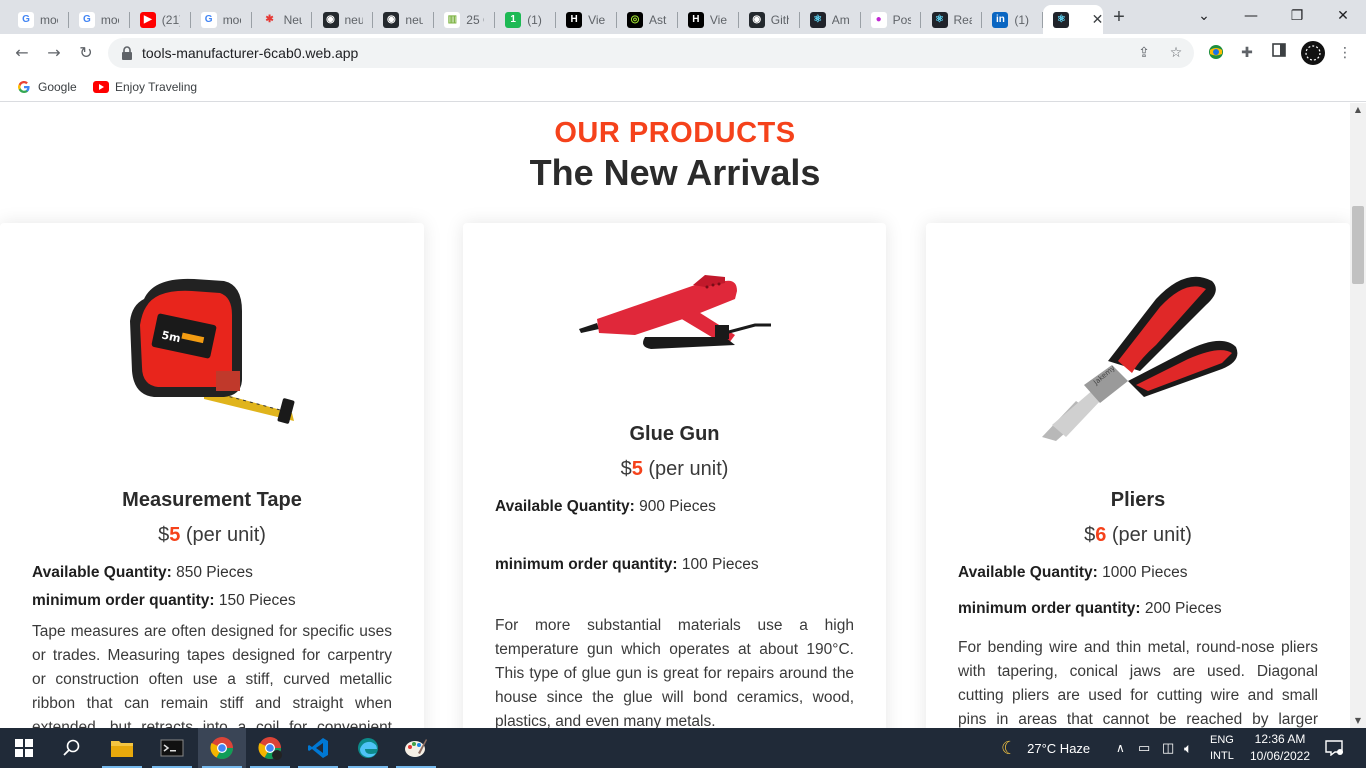 The image size is (1366, 768). What do you see at coordinates (1247, 53) in the screenshot?
I see `extensions-puzzle-icon: ✚` at bounding box center [1247, 53].